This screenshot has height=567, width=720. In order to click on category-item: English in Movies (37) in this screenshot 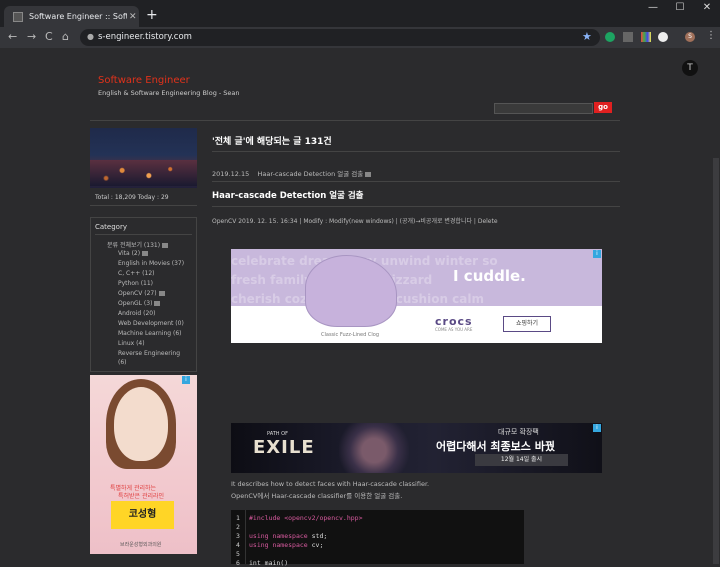, I will do `click(151, 263)`.